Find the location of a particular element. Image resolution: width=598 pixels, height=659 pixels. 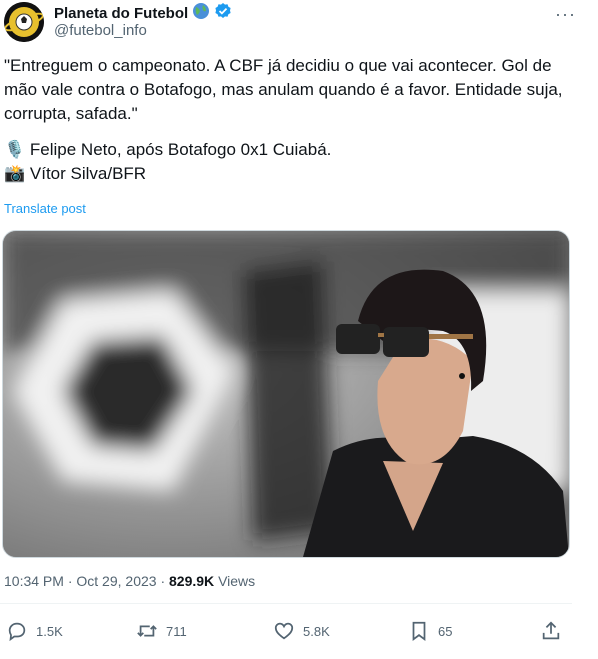

bookmark-icon is located at coordinates (419, 631).